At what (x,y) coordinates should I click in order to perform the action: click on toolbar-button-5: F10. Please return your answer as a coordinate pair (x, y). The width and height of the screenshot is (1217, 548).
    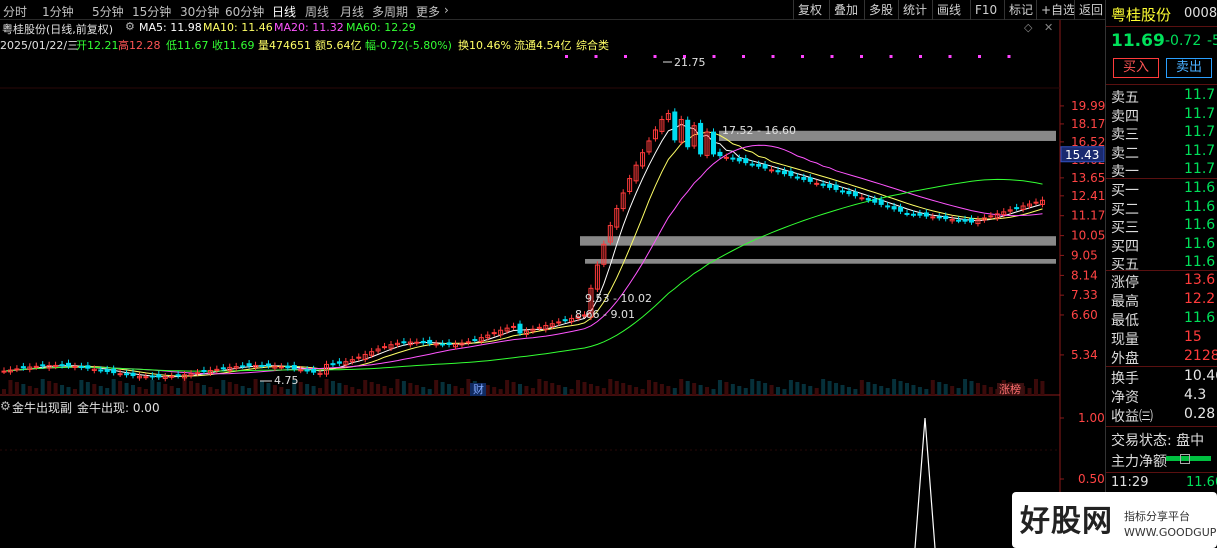
    Looking at the image, I should click on (985, 10).